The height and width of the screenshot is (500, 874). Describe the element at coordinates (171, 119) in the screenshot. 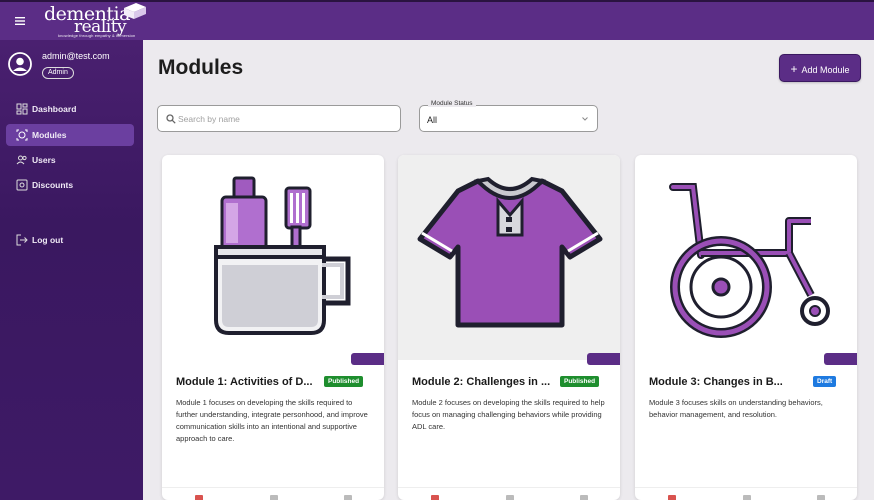

I see `search-icon` at that location.